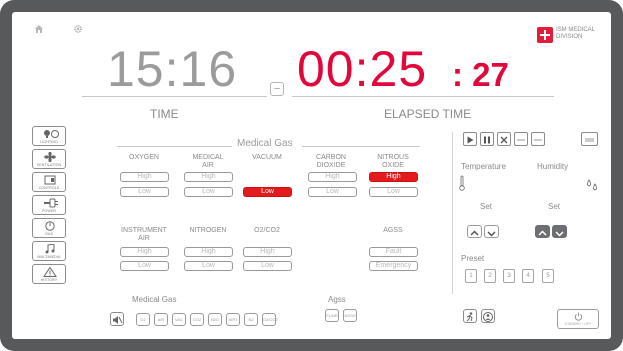 The height and width of the screenshot is (351, 623). I want to click on gas-n2-button: N2, so click(251, 319).